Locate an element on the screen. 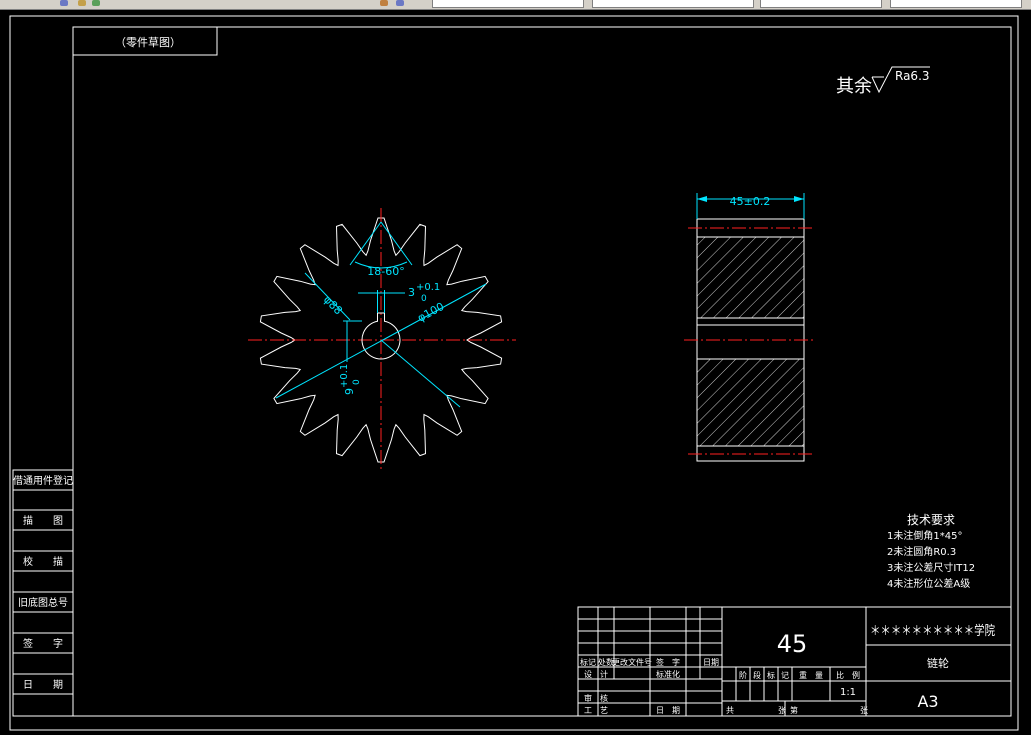 This screenshot has width=1031, height=735. key-depth-upper: +0.1 is located at coordinates (344, 376).